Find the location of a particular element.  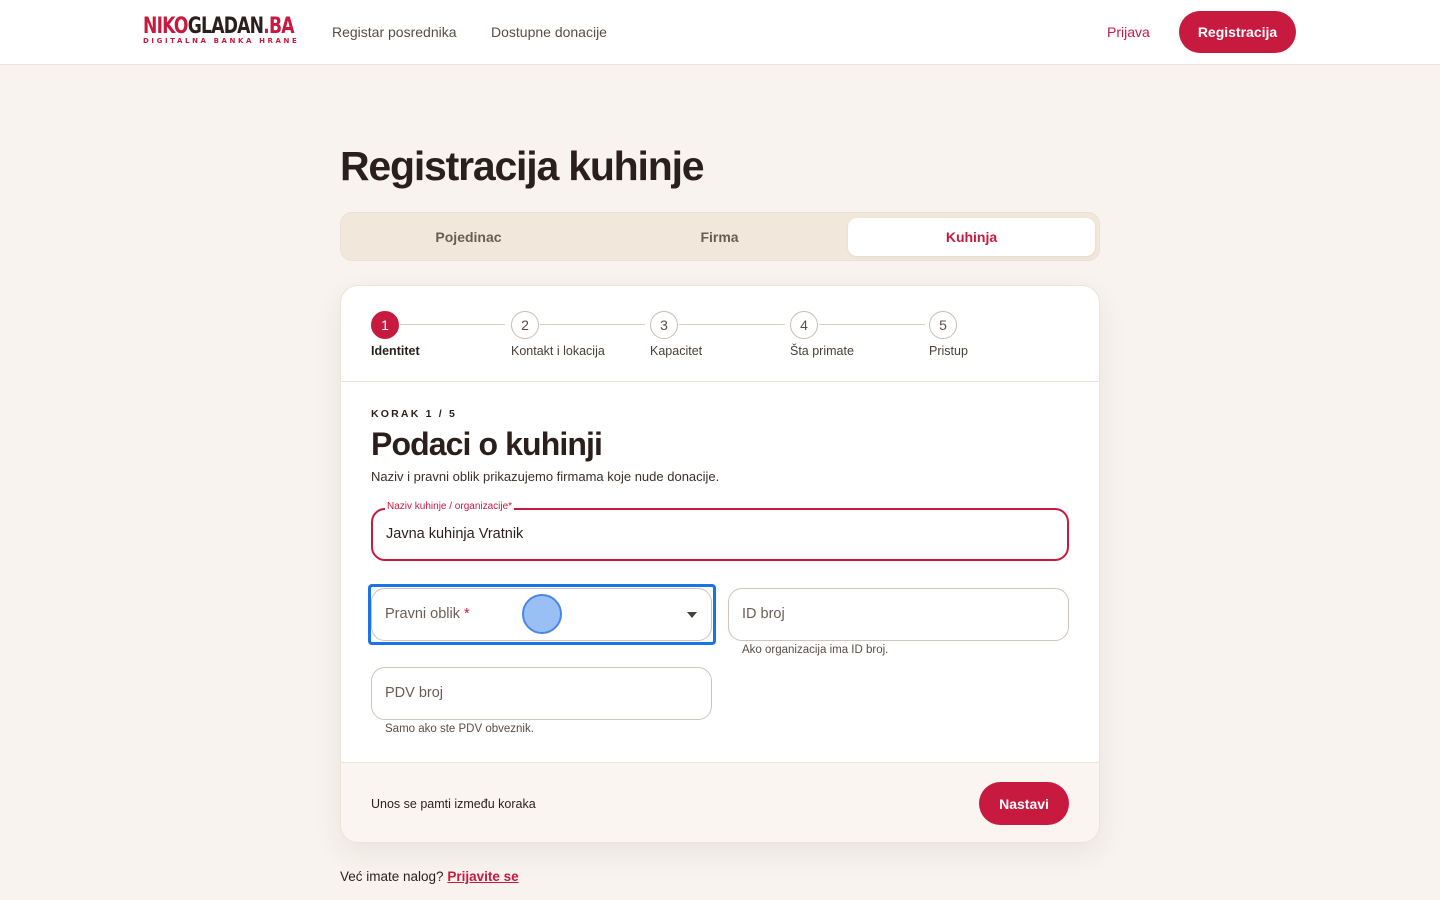

step-1-label: Identitet is located at coordinates (395, 351).